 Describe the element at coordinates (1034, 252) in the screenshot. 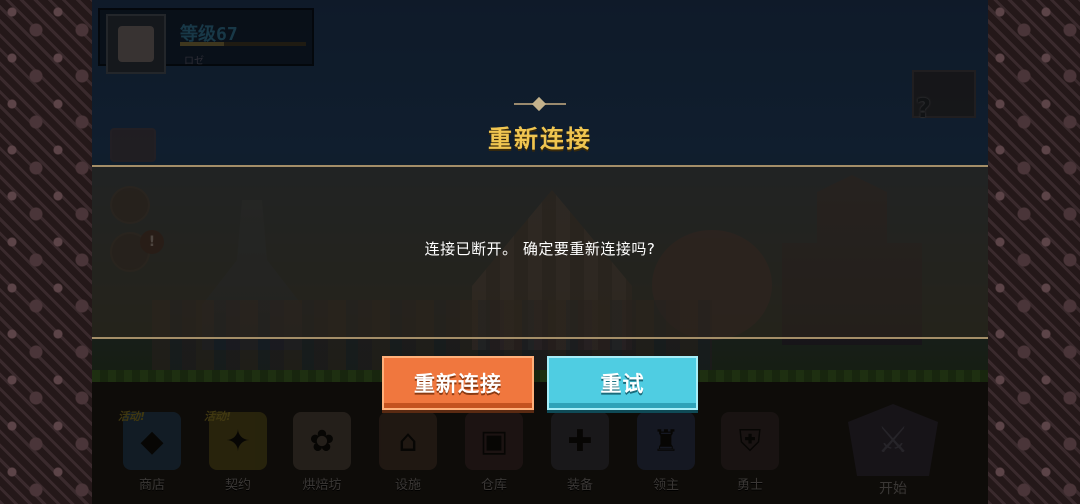

I see `right-lace-border` at that location.